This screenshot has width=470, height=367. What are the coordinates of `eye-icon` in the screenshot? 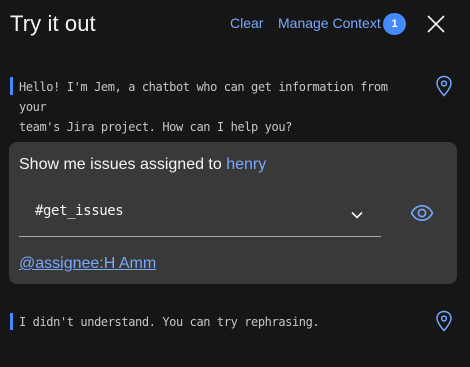 It's located at (422, 213).